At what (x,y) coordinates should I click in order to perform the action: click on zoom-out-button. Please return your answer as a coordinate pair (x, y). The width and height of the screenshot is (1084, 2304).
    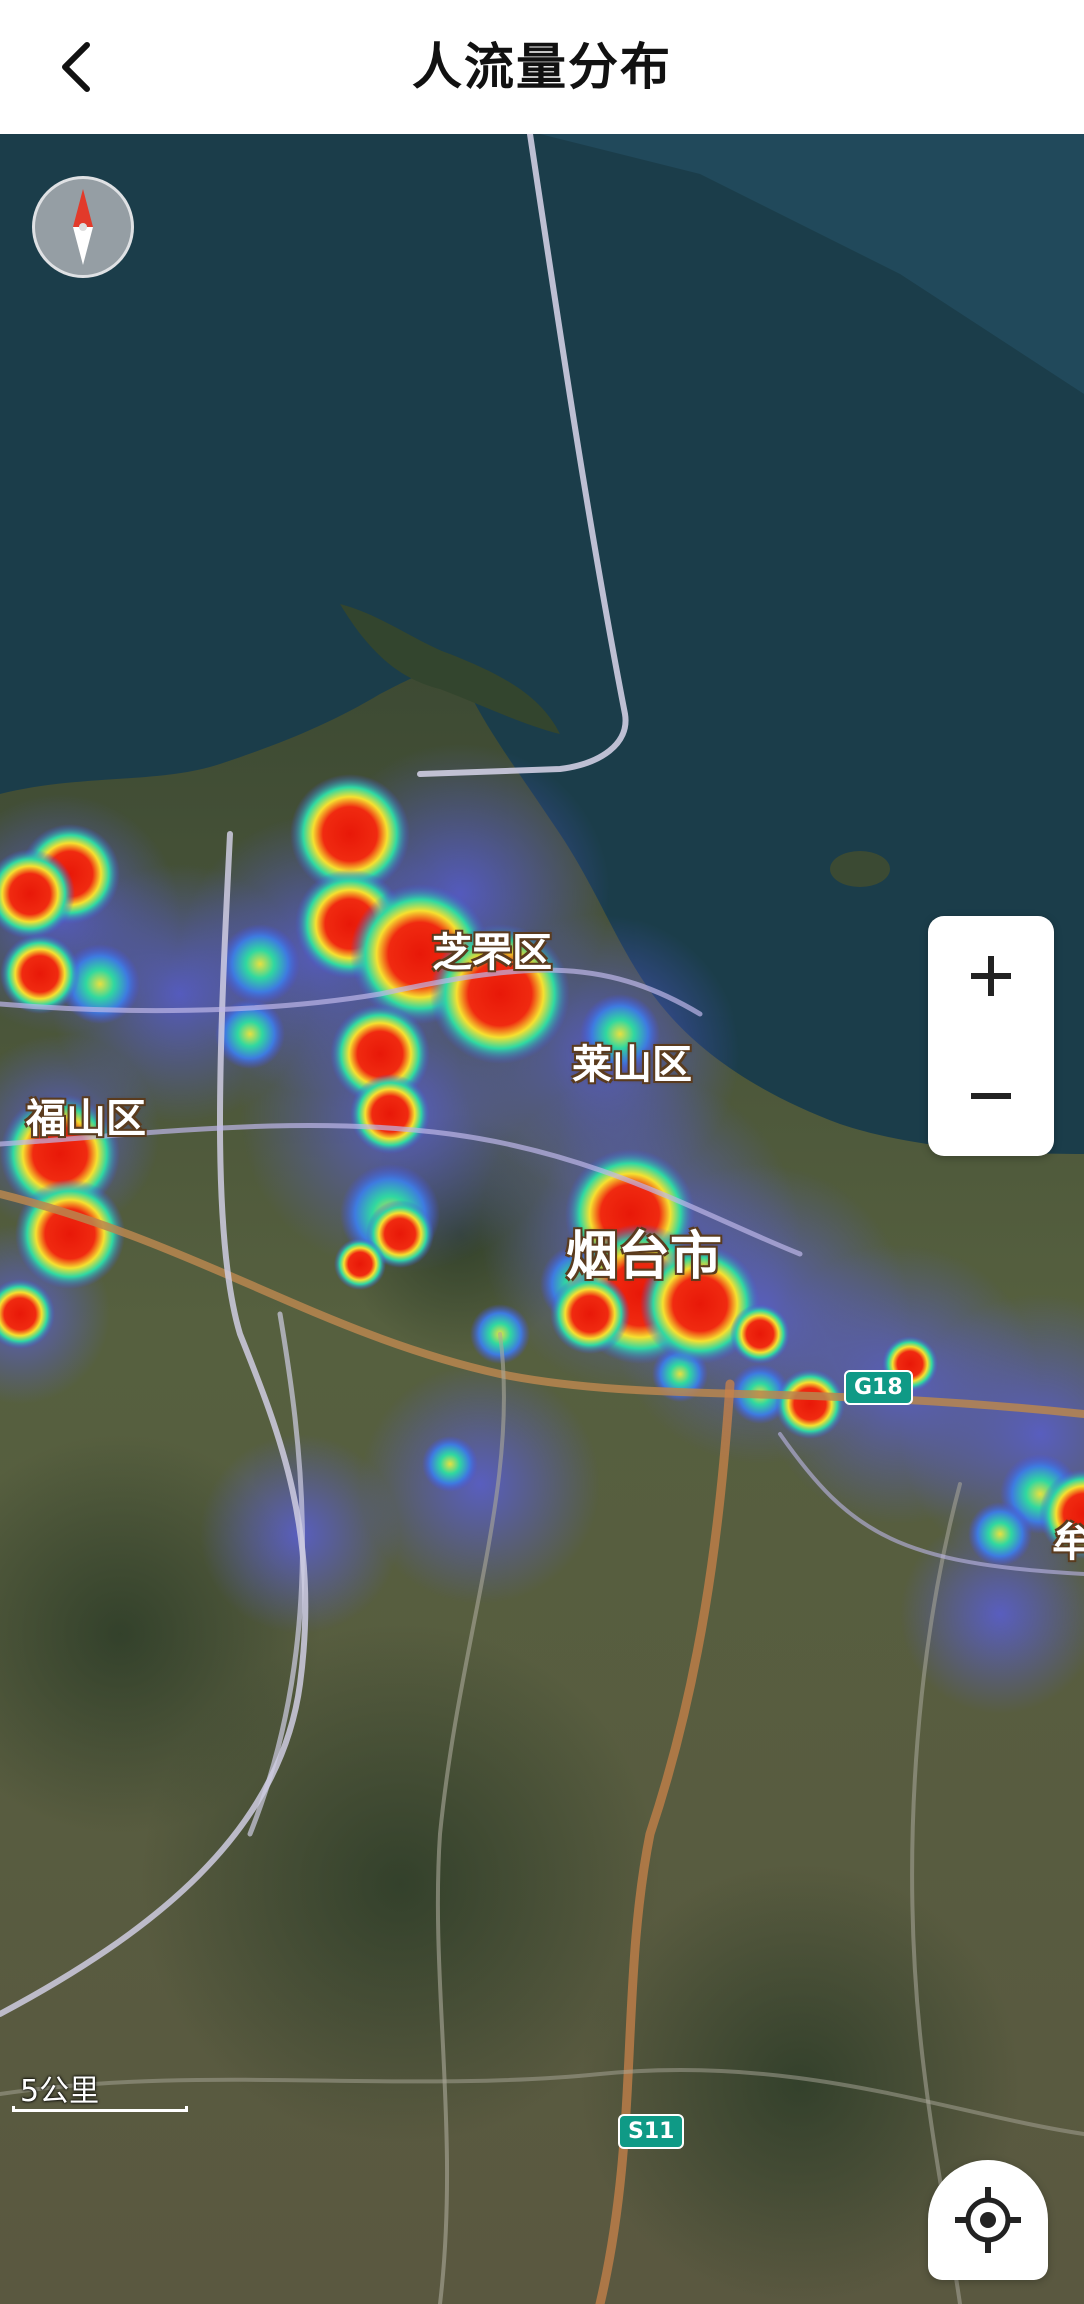
    Looking at the image, I should click on (991, 1096).